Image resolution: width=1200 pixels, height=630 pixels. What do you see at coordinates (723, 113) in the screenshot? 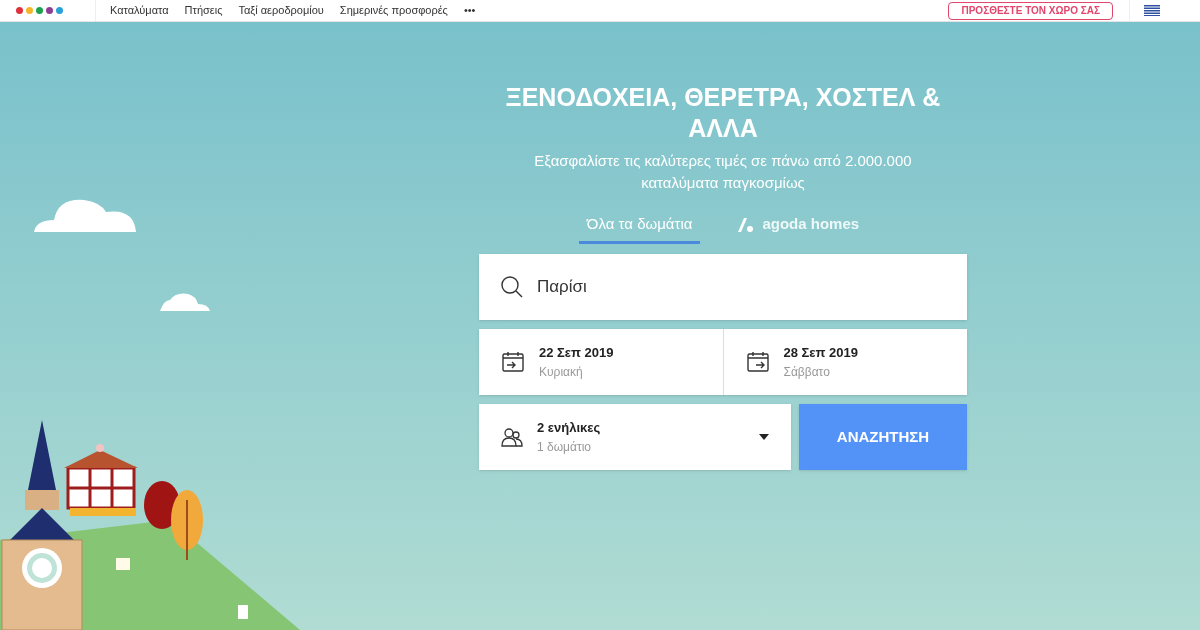
I see `hero-title: ΞΕΝΟΔΟΧΕΙΑ, ΘΕΡΕΤΡΑ, ΧΟΣΤΕΛ & ΑΛΛΑ` at bounding box center [723, 113].